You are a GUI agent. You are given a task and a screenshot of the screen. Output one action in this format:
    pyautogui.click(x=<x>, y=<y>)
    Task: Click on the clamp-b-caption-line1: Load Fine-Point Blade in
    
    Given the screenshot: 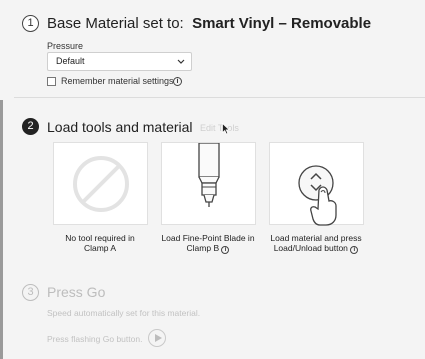 What is the action you would take?
    pyautogui.click(x=208, y=238)
    